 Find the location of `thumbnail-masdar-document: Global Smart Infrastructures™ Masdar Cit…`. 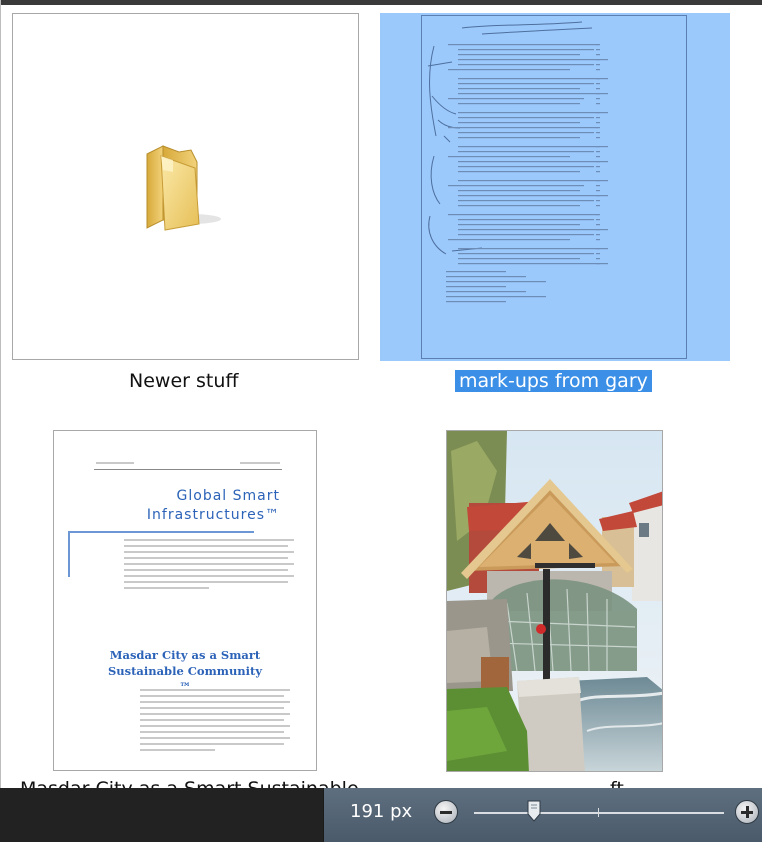

thumbnail-masdar-document: Global Smart Infrastructures™ Masdar Cit… is located at coordinates (185, 600).